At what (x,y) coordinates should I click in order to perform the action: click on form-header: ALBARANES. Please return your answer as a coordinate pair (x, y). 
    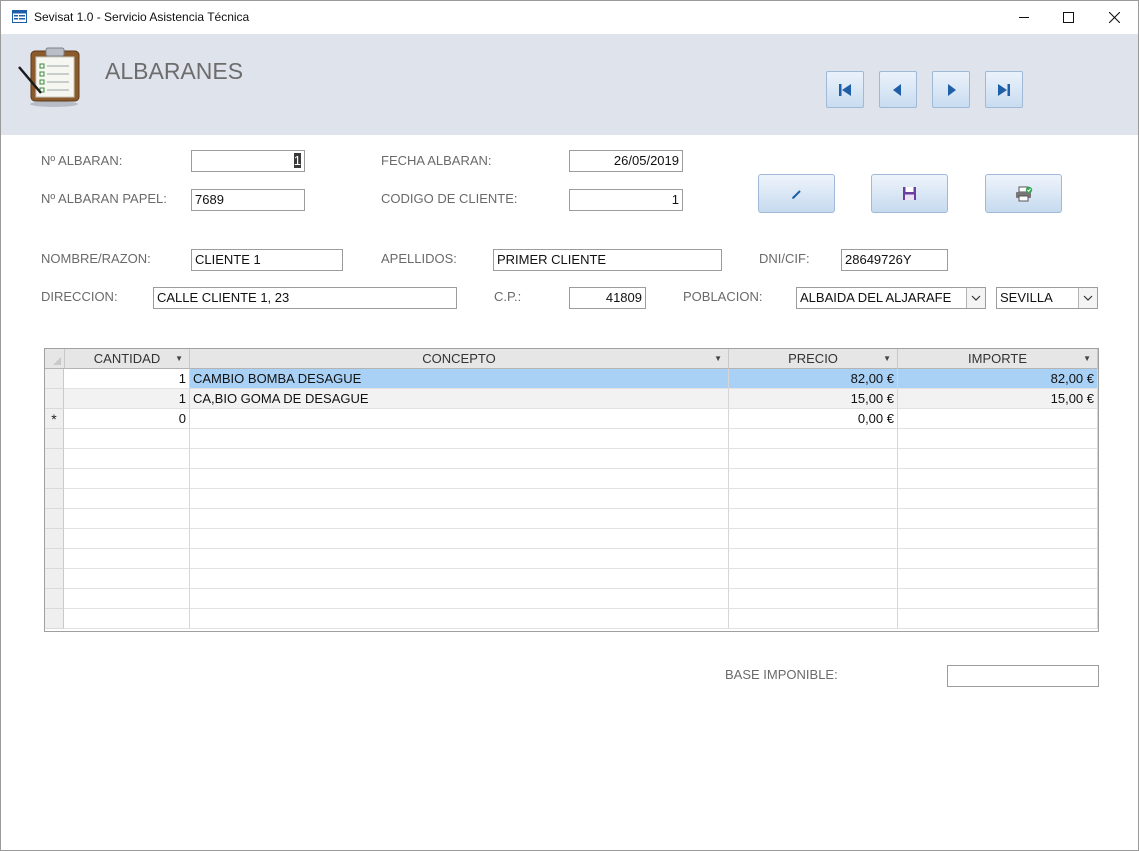
    Looking at the image, I should click on (569, 84).